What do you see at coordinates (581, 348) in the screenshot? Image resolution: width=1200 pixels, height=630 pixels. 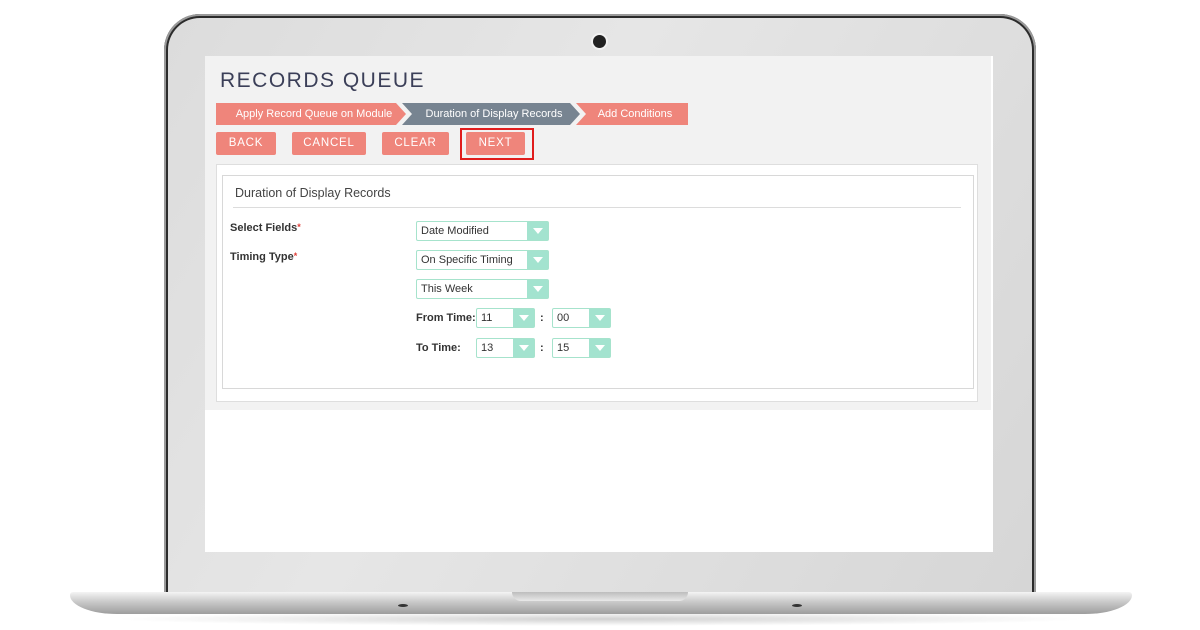 I see `to-minute-dropdown: 15` at bounding box center [581, 348].